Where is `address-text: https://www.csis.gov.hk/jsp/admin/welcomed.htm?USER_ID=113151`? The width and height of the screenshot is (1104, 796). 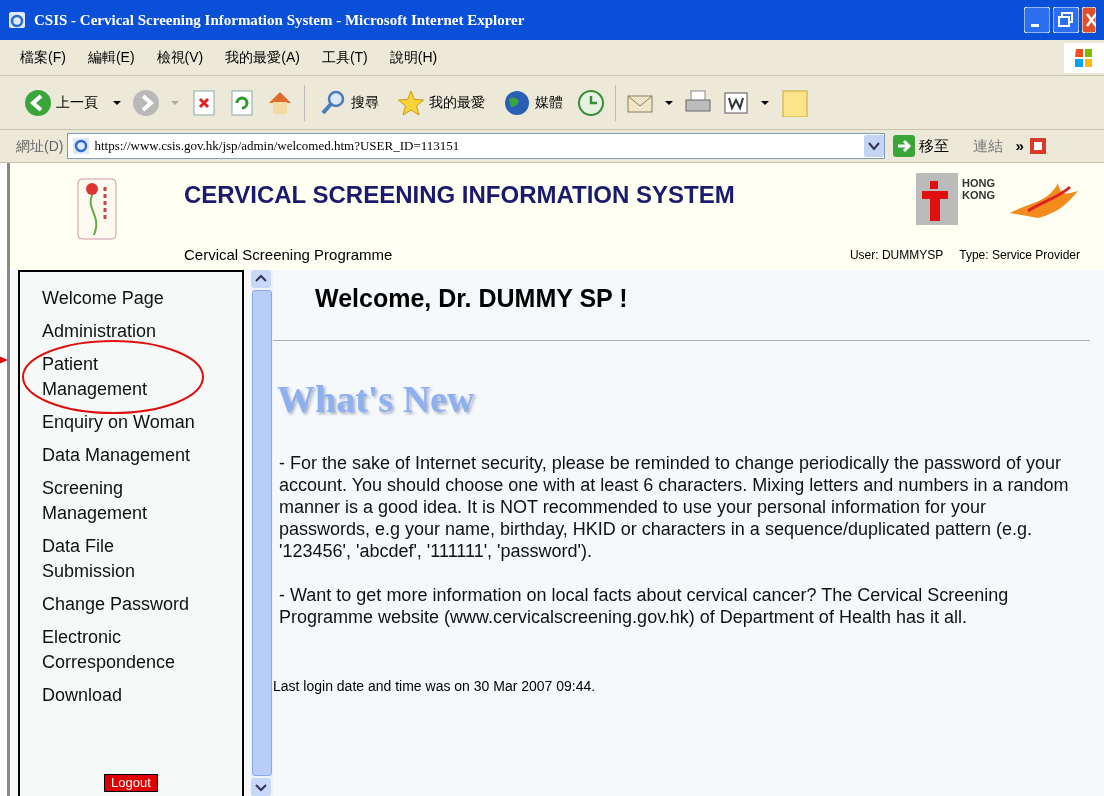 address-text: https://www.csis.gov.hk/jsp/admin/welcomed.htm?USER_ID=113151 is located at coordinates (277, 146).